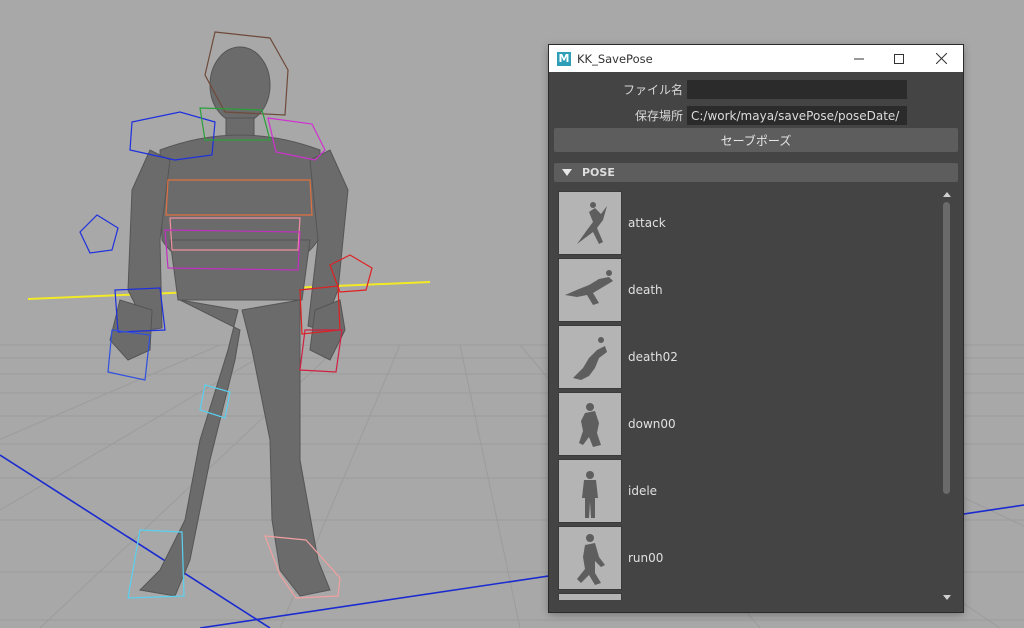  I want to click on filename-field, so click(797, 89).